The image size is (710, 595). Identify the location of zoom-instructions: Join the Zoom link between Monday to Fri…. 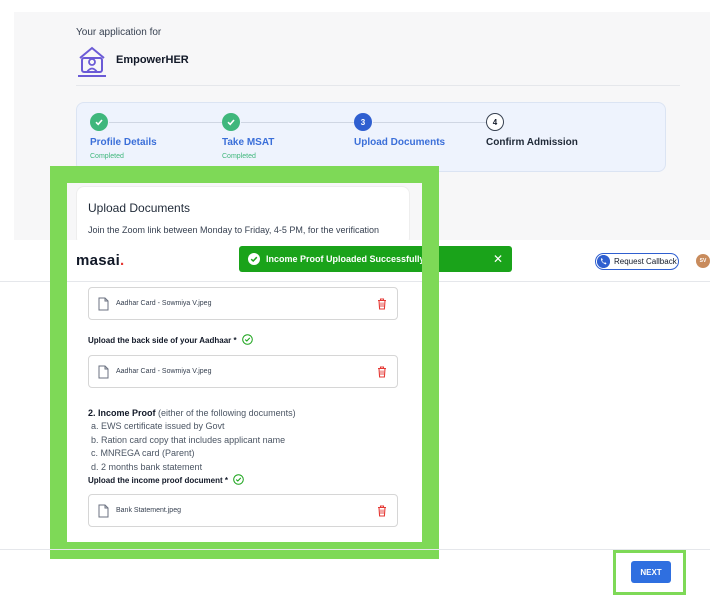
(233, 230).